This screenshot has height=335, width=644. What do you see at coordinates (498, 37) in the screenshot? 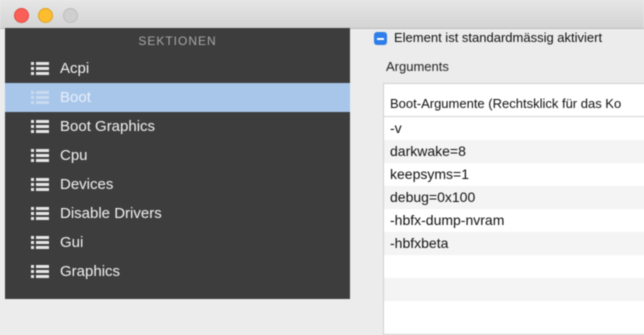
I see `checkbox-label: Element ist standardmässig aktiviert` at bounding box center [498, 37].